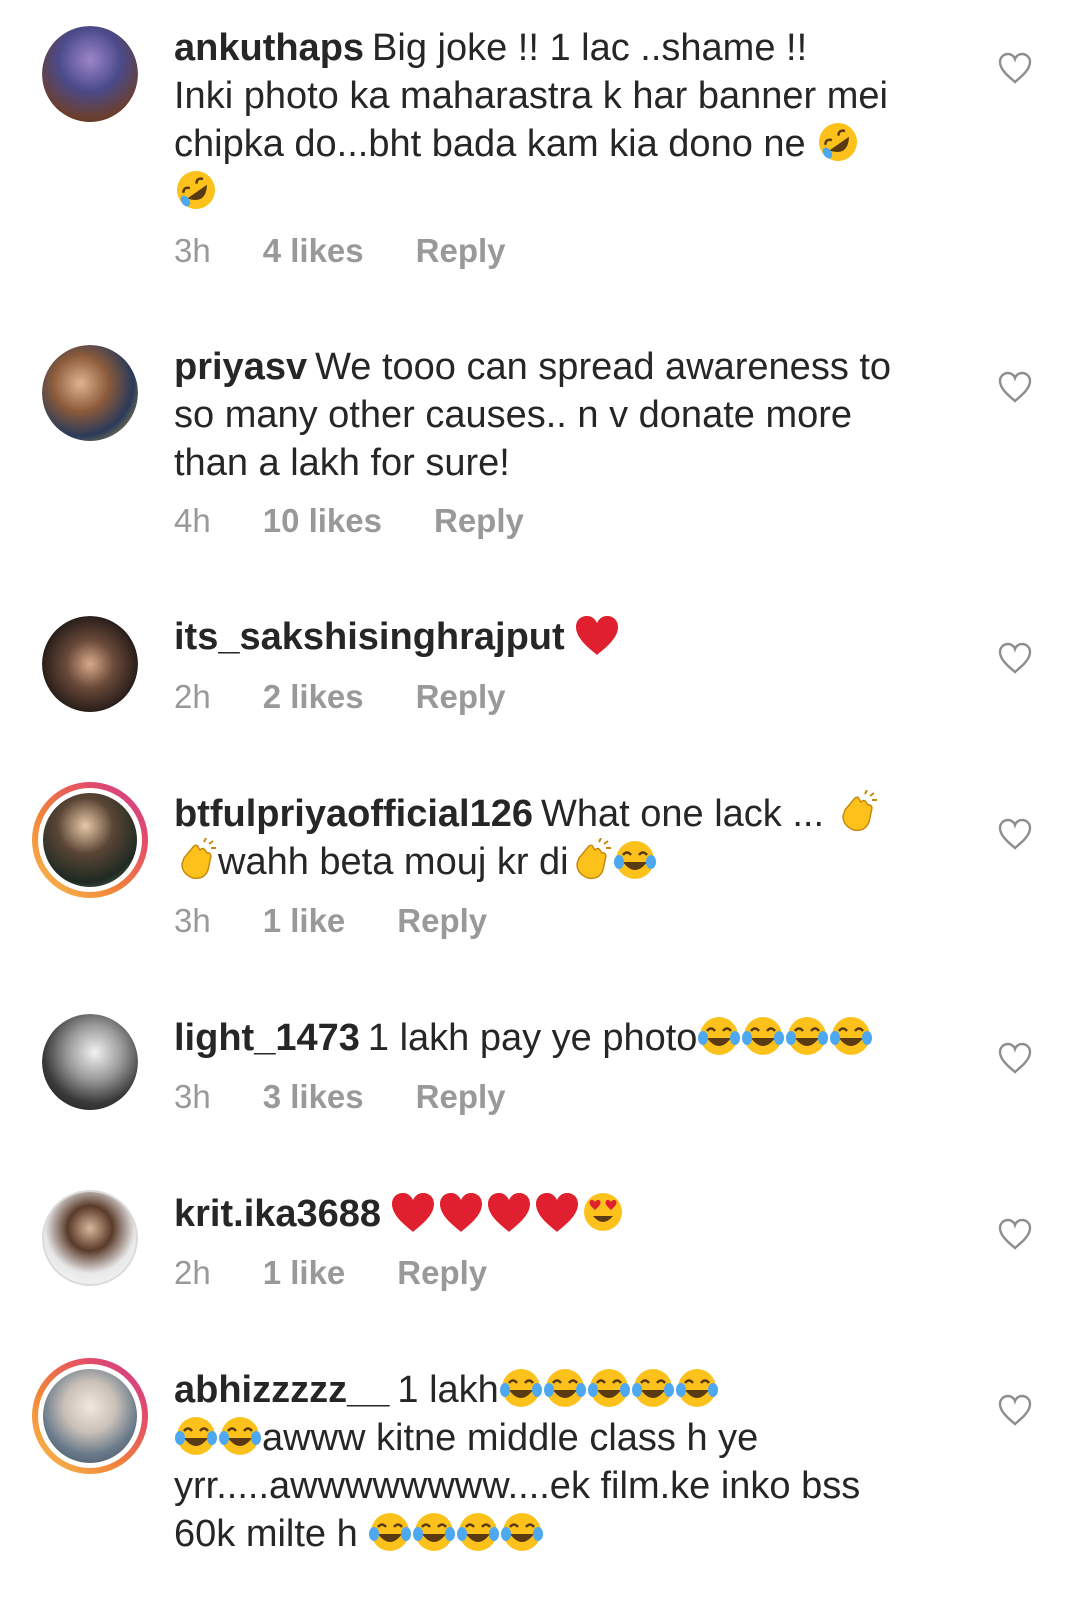  Describe the element at coordinates (366, 1097) in the screenshot. I see `comment-meta: 3h 3 likes Reply` at that location.